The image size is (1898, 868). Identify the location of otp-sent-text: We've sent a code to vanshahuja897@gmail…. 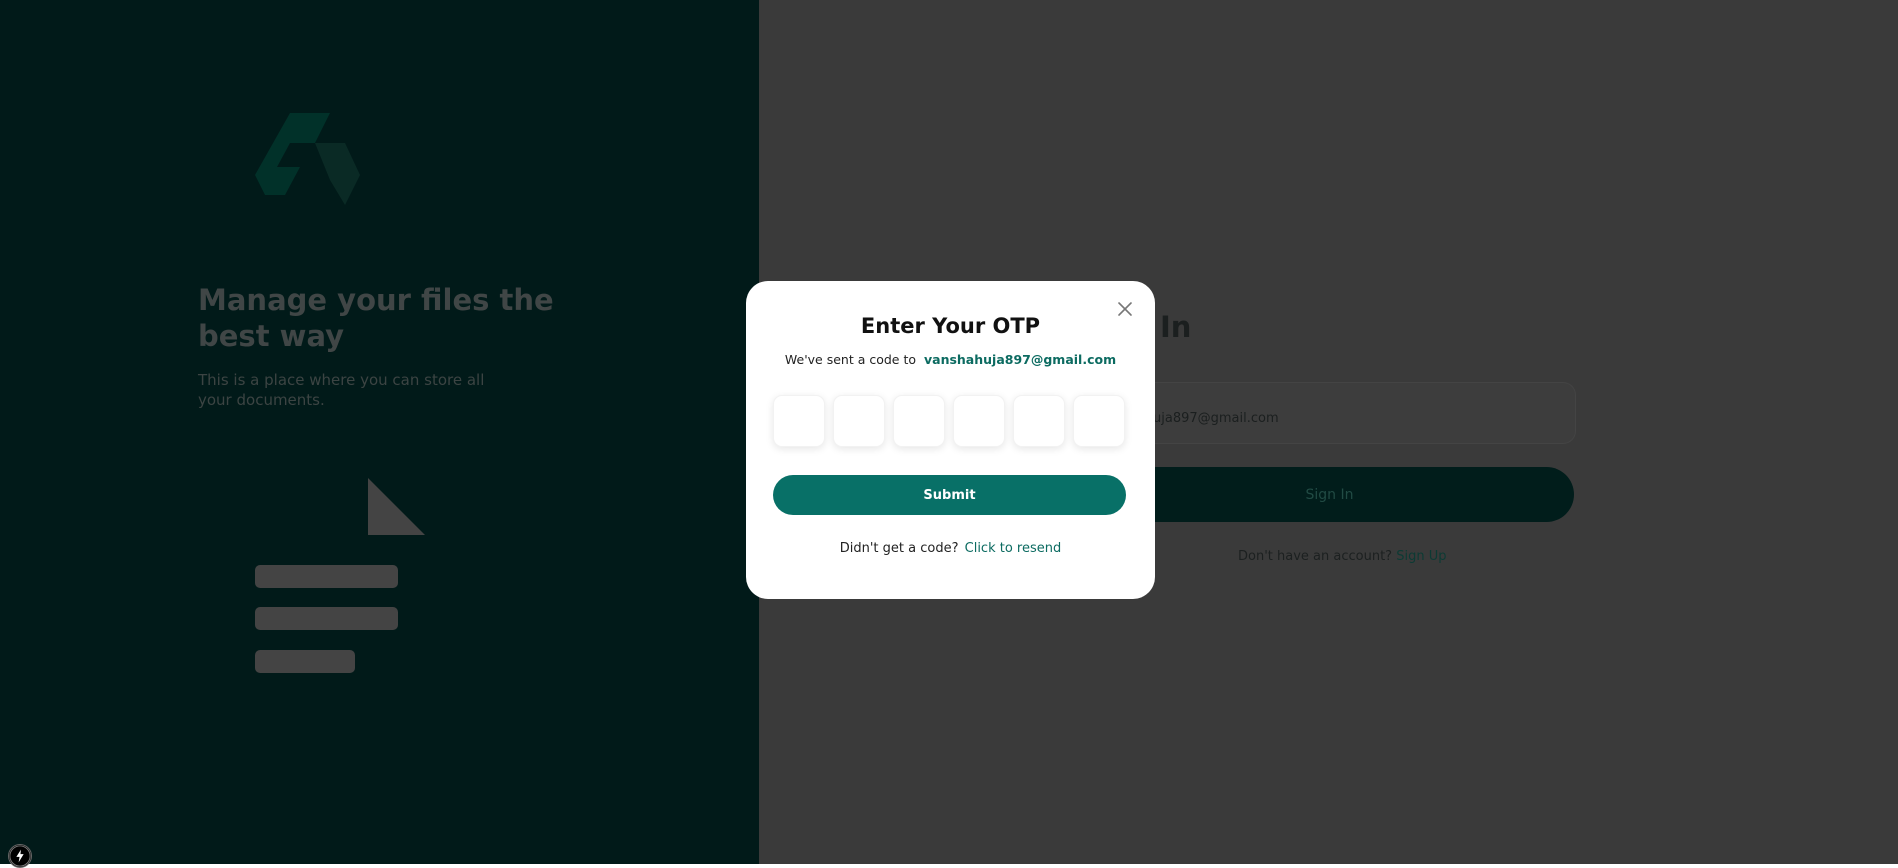
(950, 359).